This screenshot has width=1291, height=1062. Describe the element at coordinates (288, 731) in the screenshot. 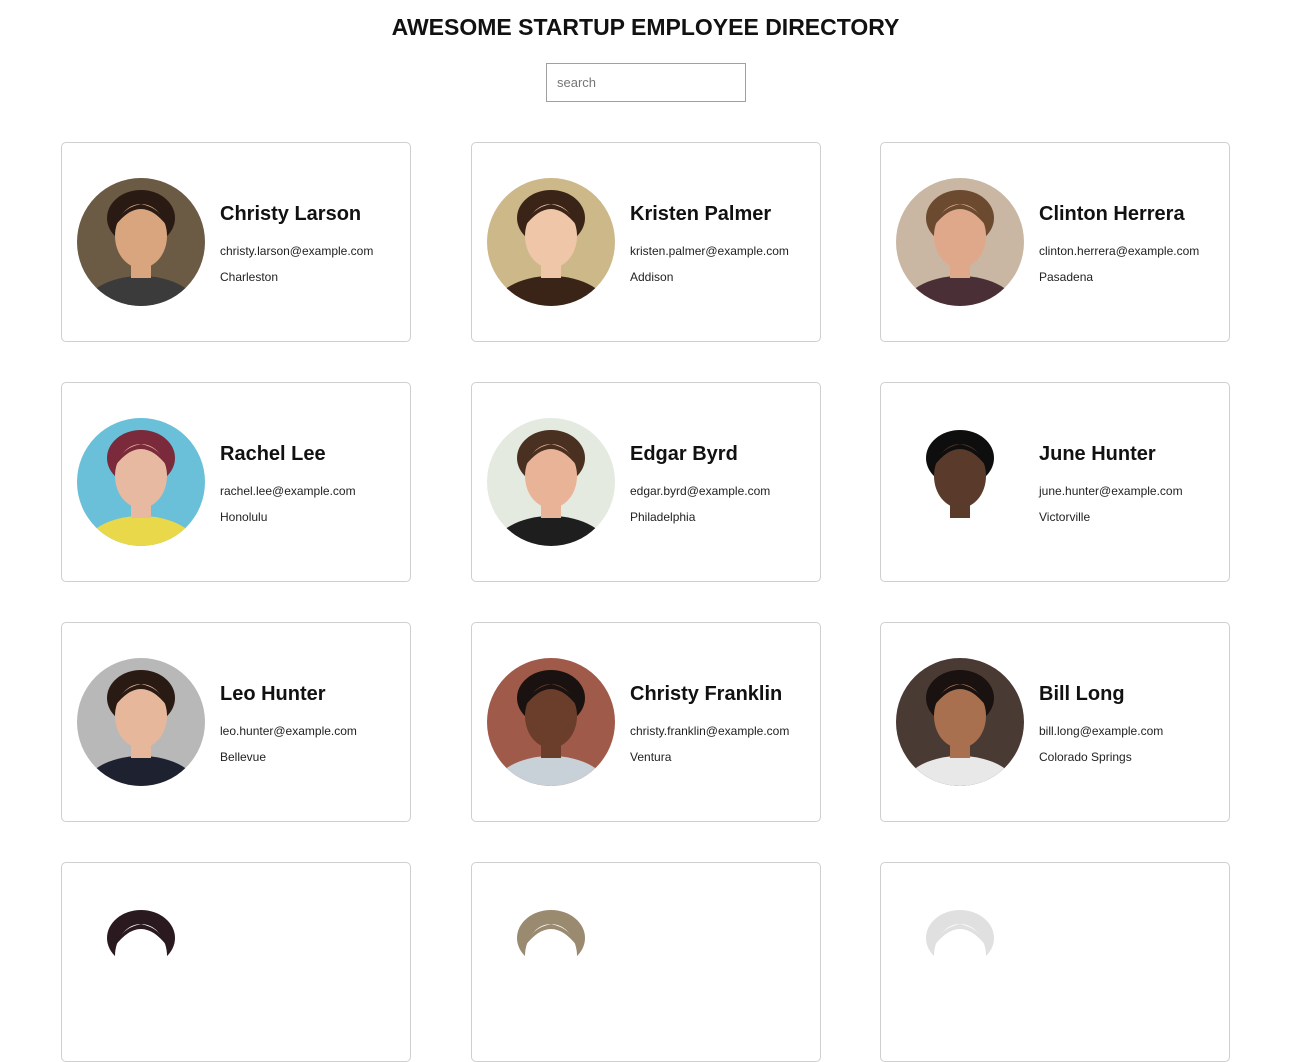

I see `employee-email: leo.hunter@example.com` at that location.